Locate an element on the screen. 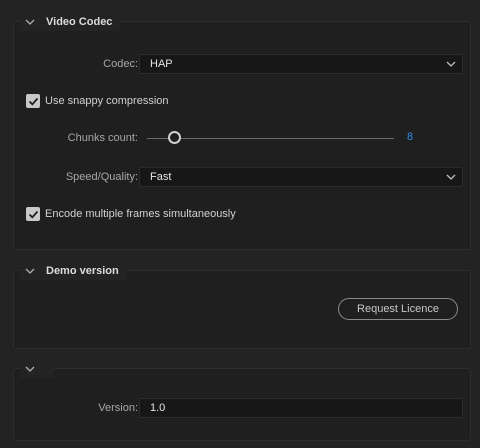 The height and width of the screenshot is (448, 480). multiframe-checkbox is located at coordinates (33, 214).